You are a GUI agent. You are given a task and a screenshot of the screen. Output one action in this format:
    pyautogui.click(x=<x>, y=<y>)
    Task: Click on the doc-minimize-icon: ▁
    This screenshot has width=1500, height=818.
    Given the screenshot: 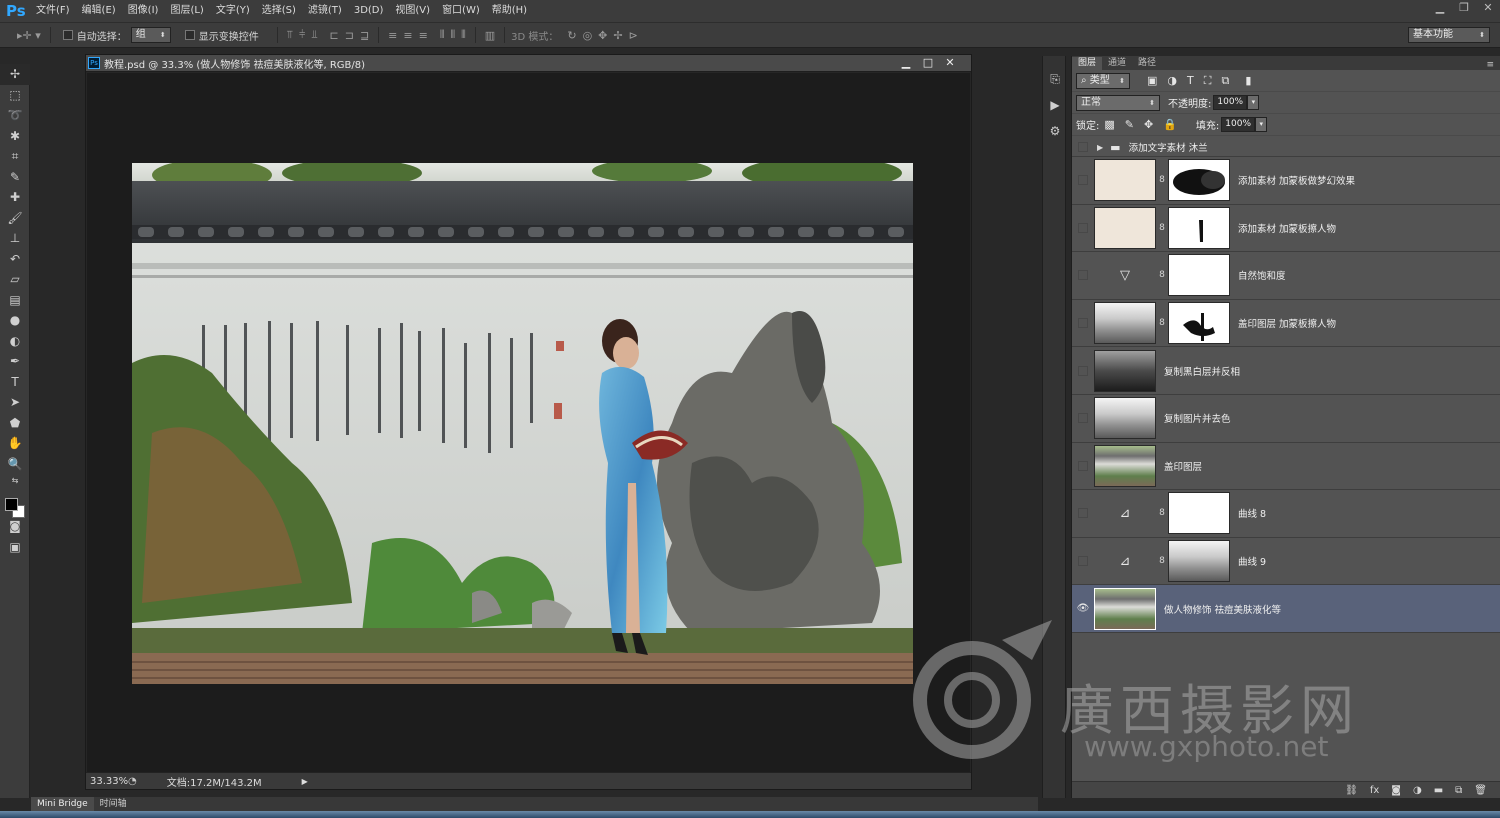 What is the action you would take?
    pyautogui.click(x=906, y=63)
    